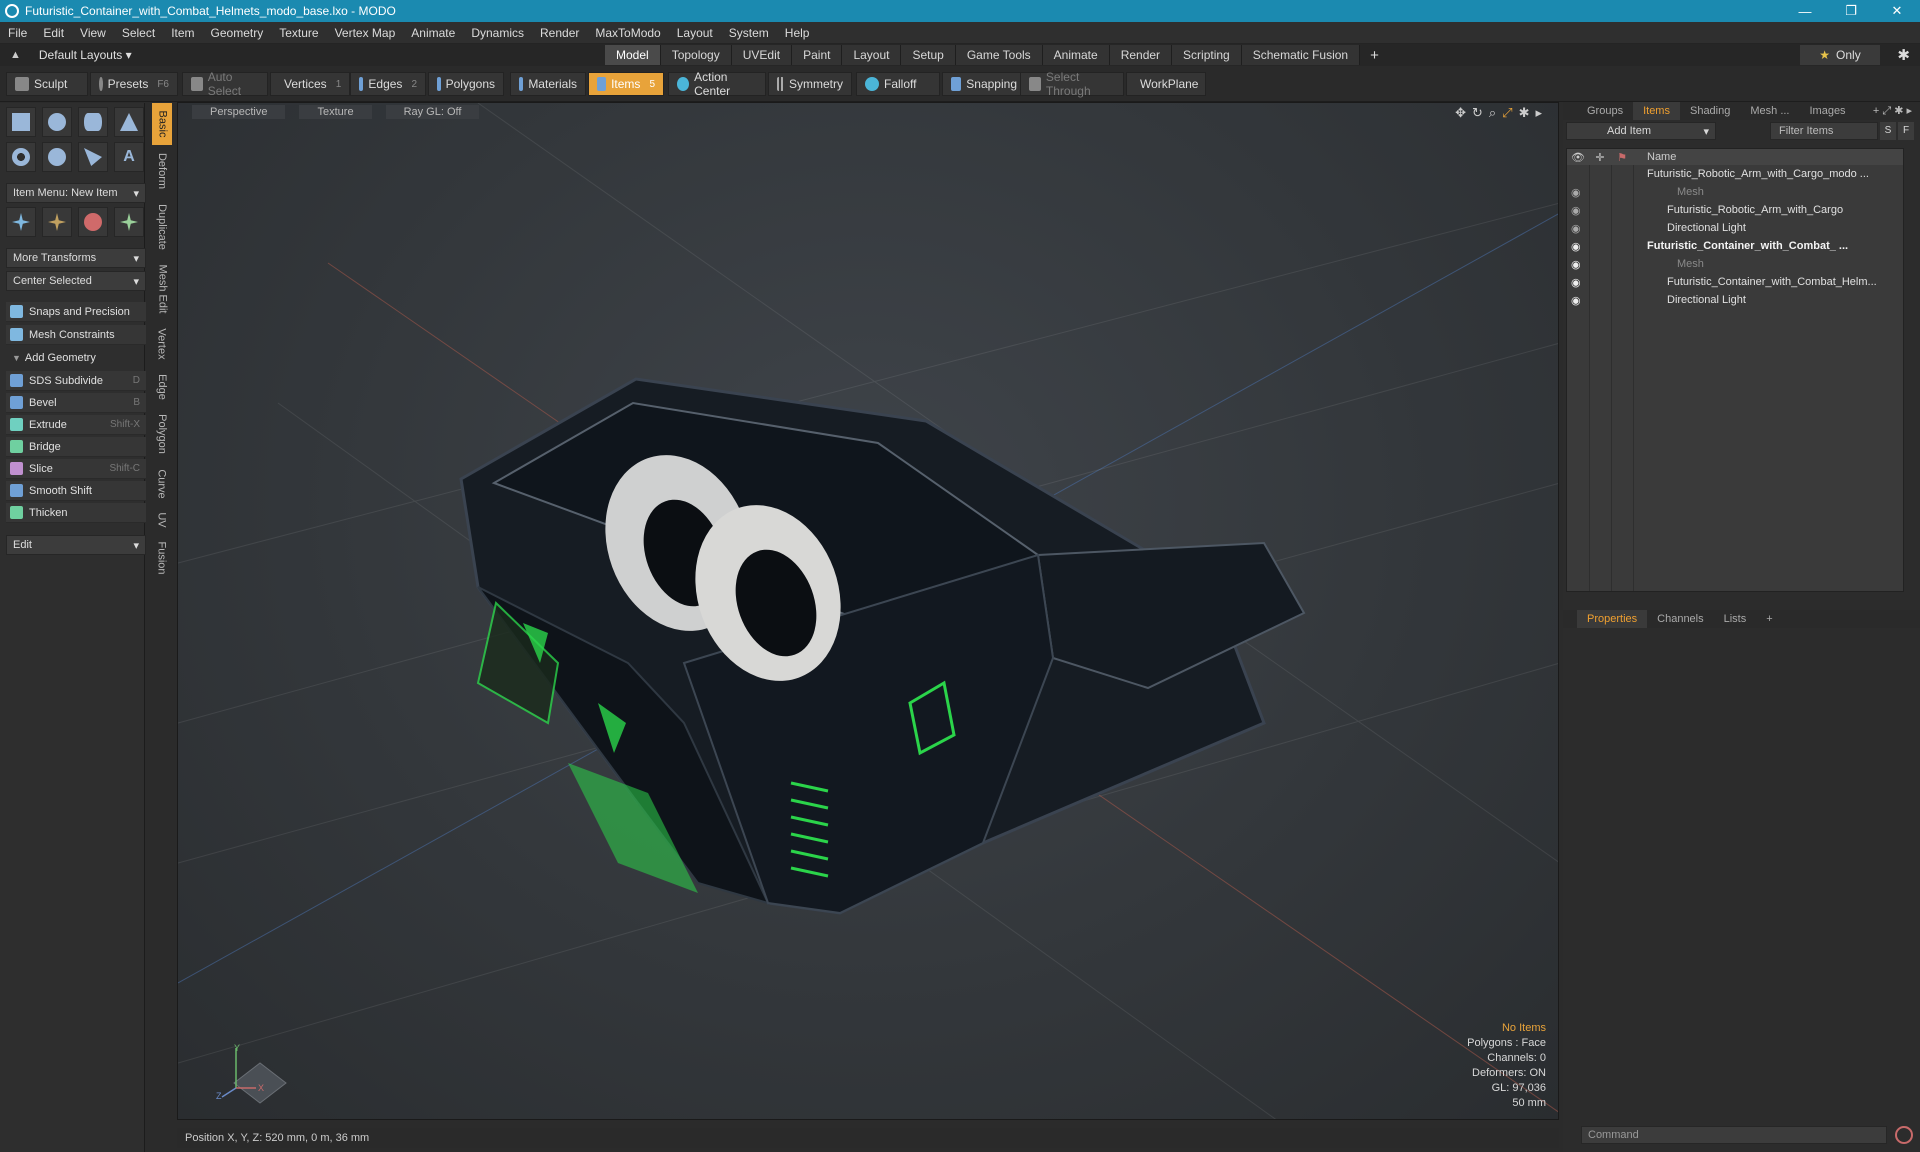 The height and width of the screenshot is (1152, 1920). Describe the element at coordinates (1207, 55) in the screenshot. I see `tab-scripting: Scripting` at that location.